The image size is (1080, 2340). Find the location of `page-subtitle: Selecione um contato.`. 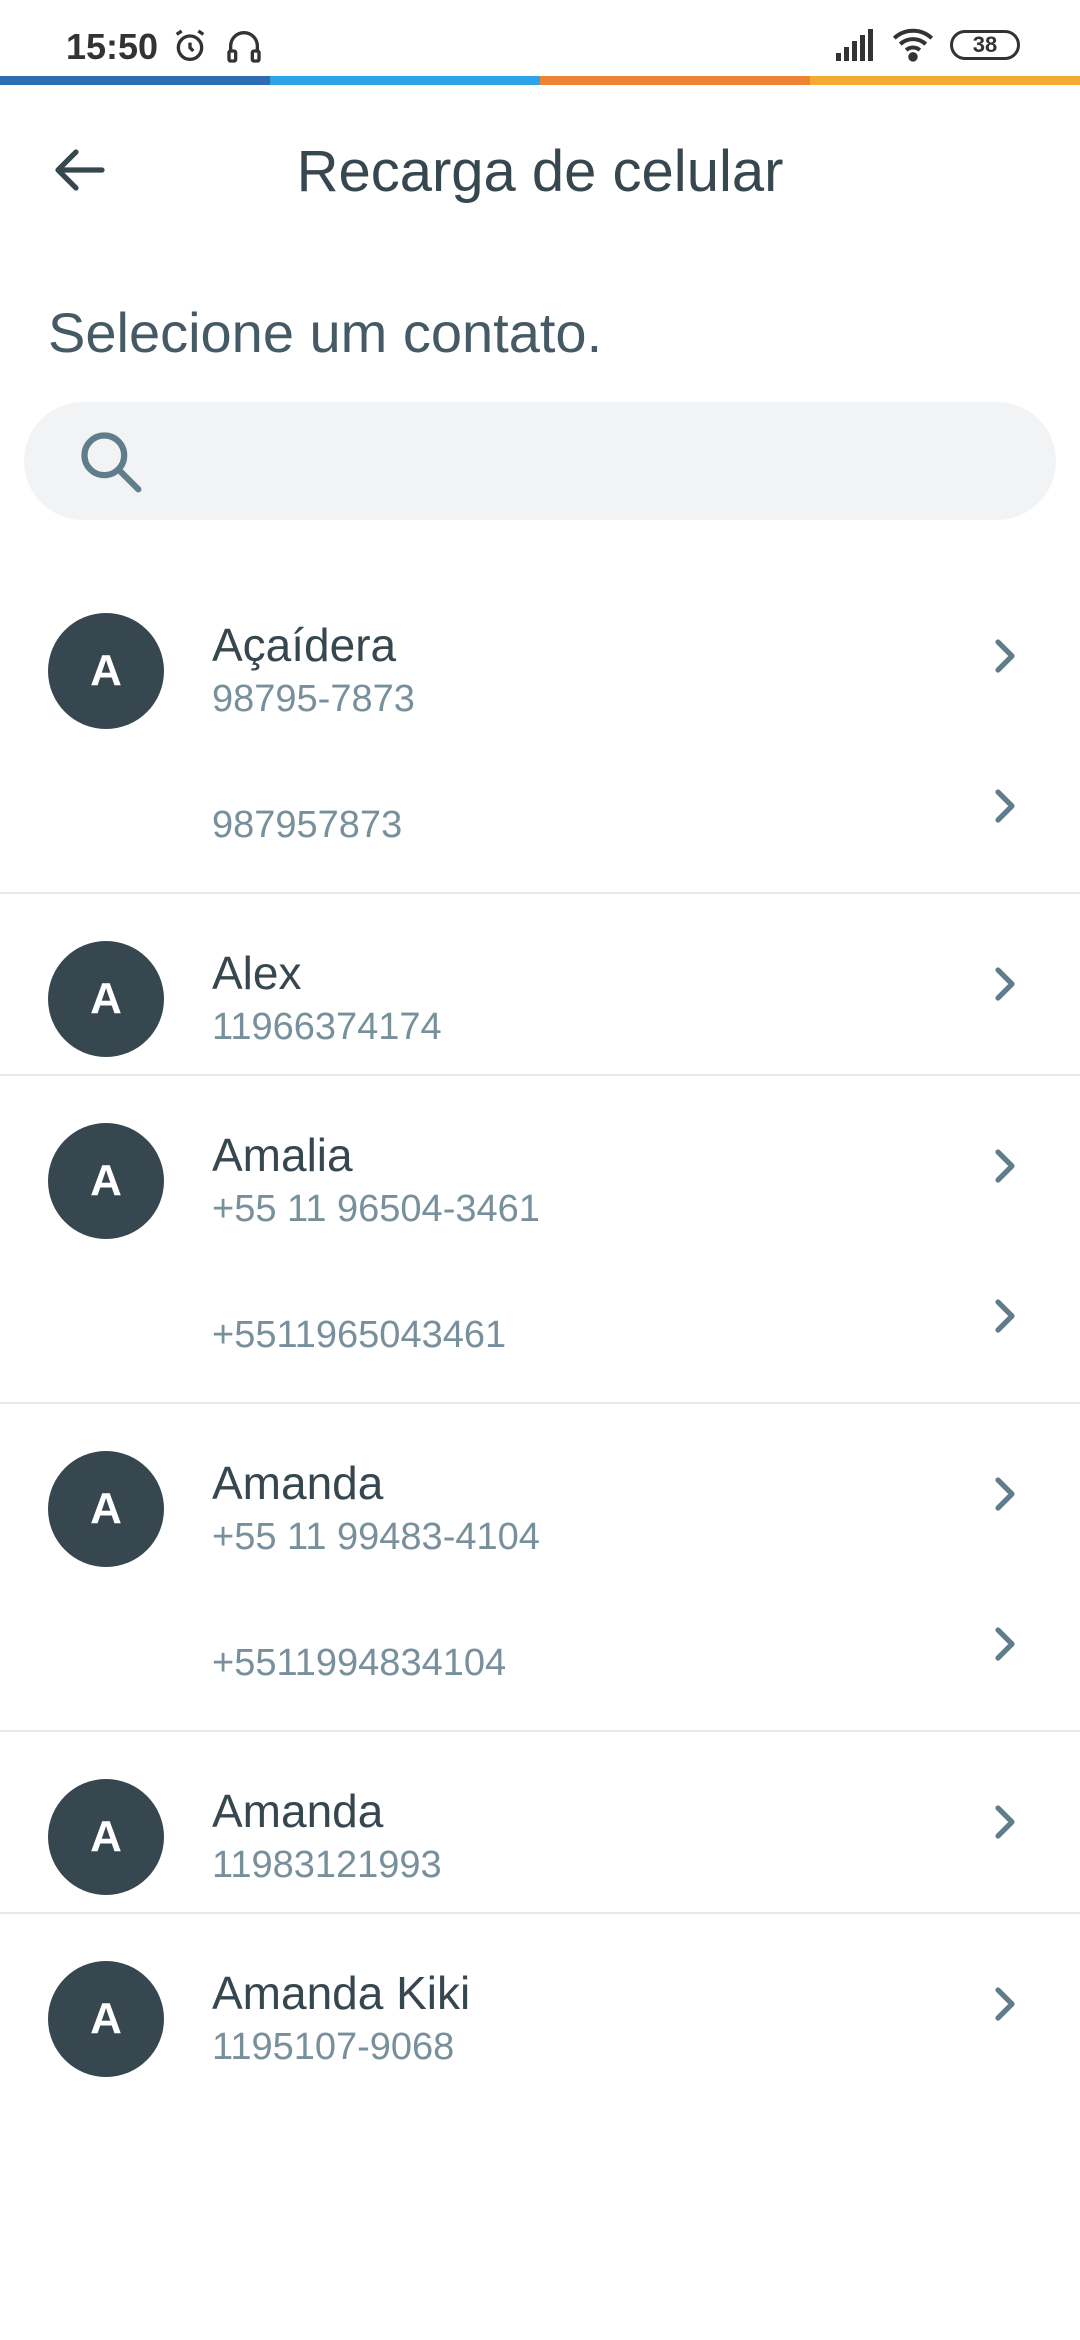

page-subtitle: Selecione um contato. is located at coordinates (325, 332).